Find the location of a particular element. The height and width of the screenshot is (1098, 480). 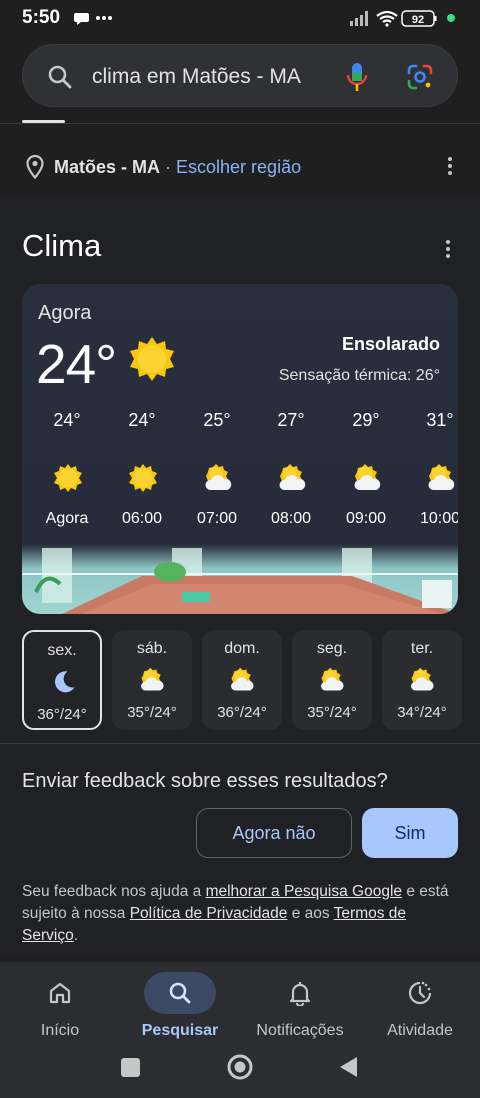

day-name: seg. is located at coordinates (332, 648).